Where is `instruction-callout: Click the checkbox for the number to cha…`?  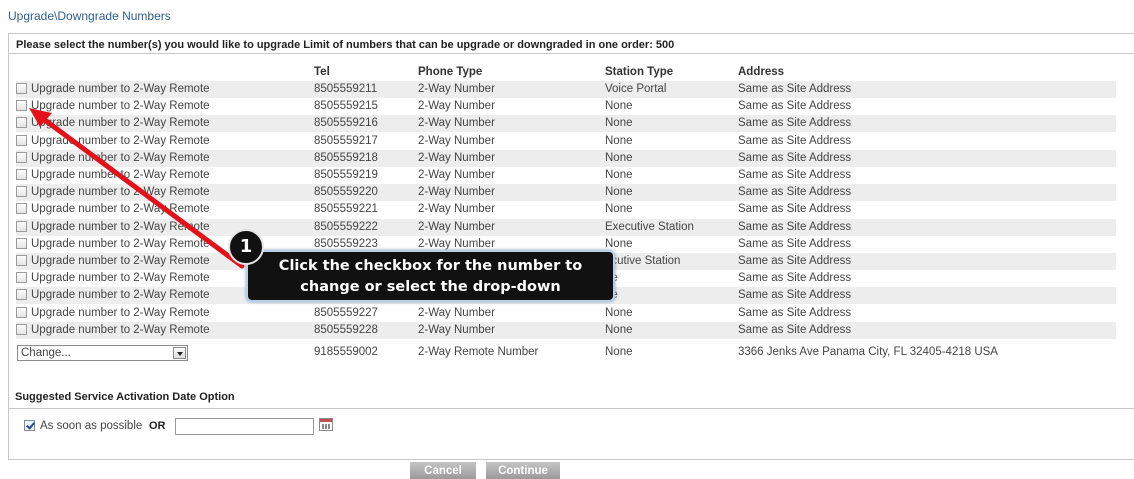 instruction-callout: Click the checkbox for the number to cha… is located at coordinates (430, 276).